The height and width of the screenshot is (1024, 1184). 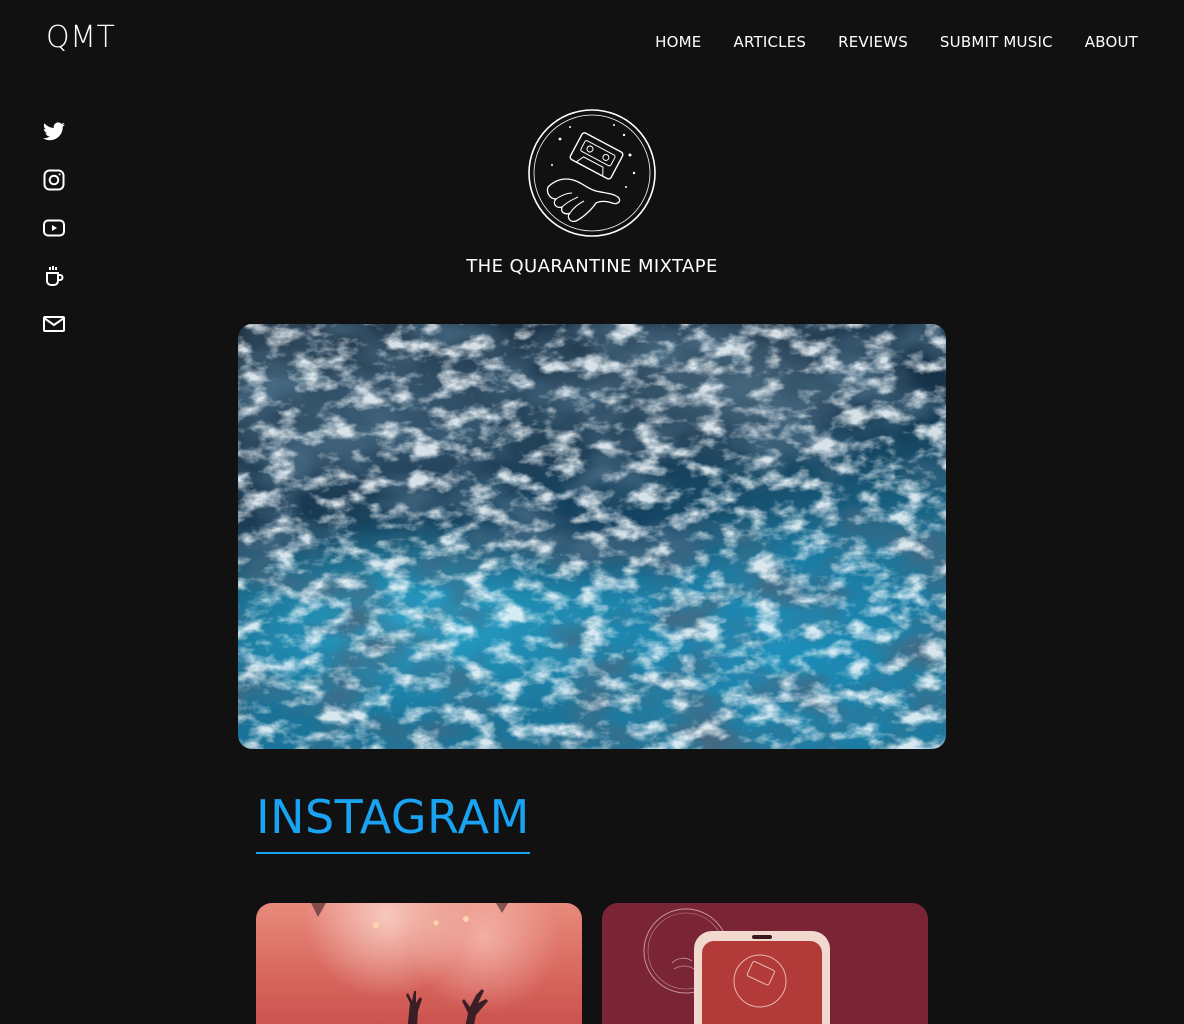 What do you see at coordinates (769, 42) in the screenshot?
I see `nav-articles: ARTICLES` at bounding box center [769, 42].